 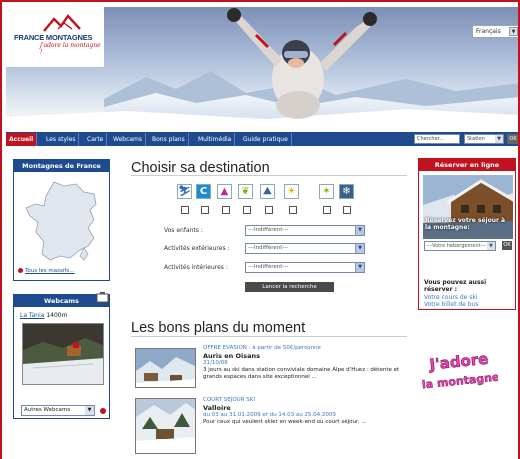 What do you see at coordinates (61, 139) in the screenshot?
I see `tab-styles: Les styles` at bounding box center [61, 139].